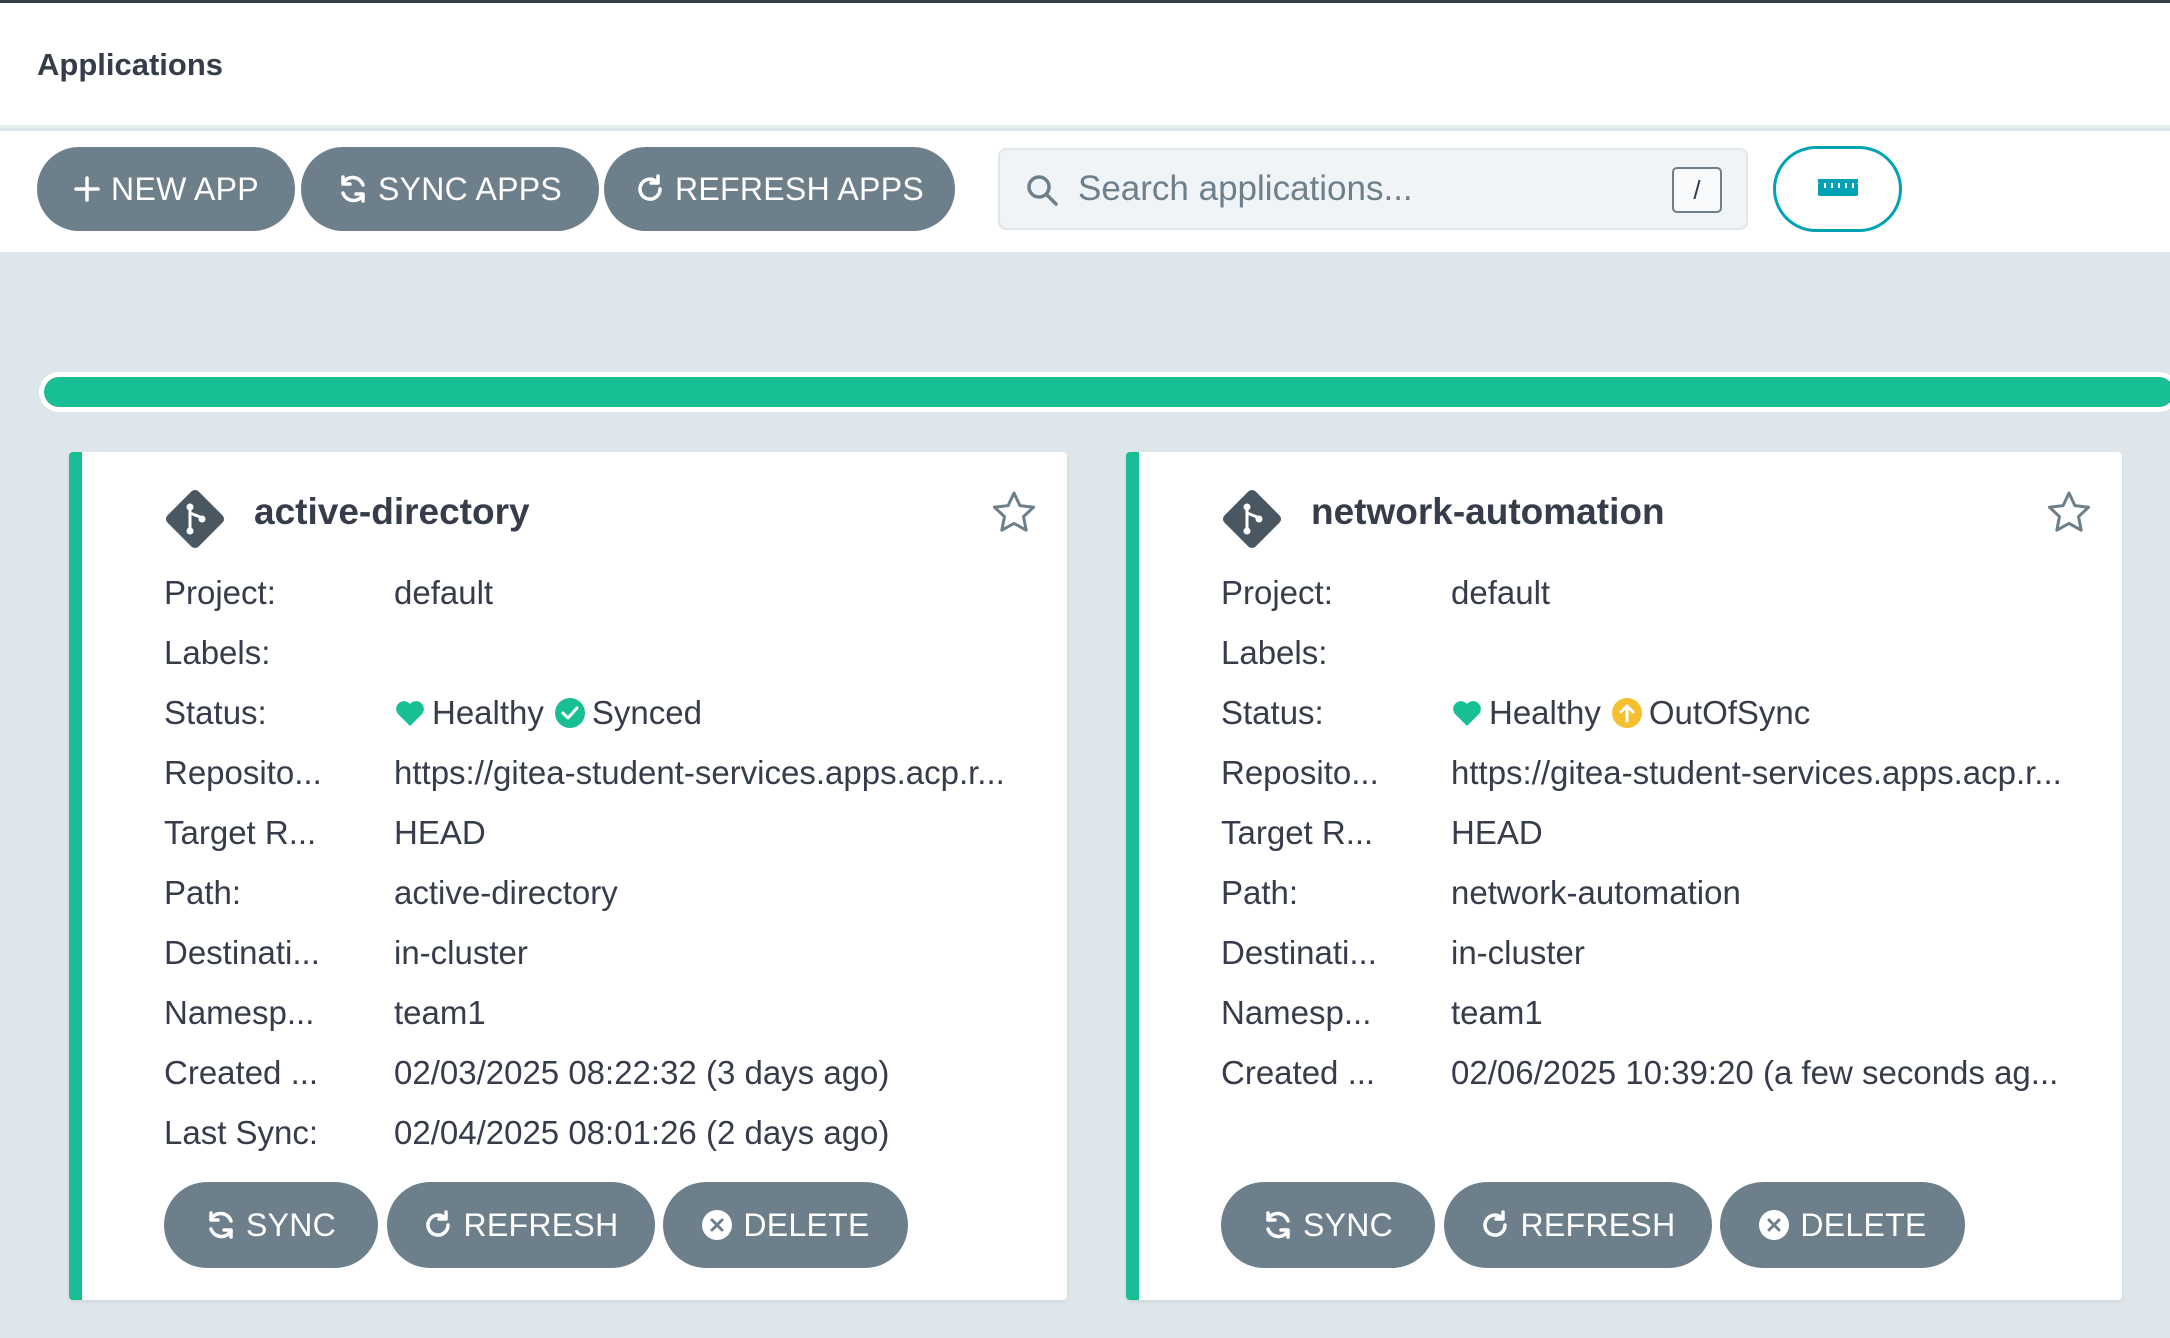 This screenshot has height=1338, width=2170. What do you see at coordinates (470, 188) in the screenshot?
I see `sync-apps-label: SYNC APPS` at bounding box center [470, 188].